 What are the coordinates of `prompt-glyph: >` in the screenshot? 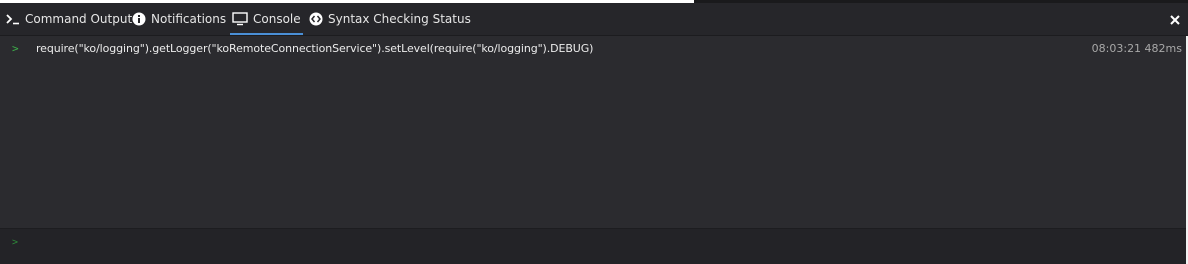 It's located at (15, 48).